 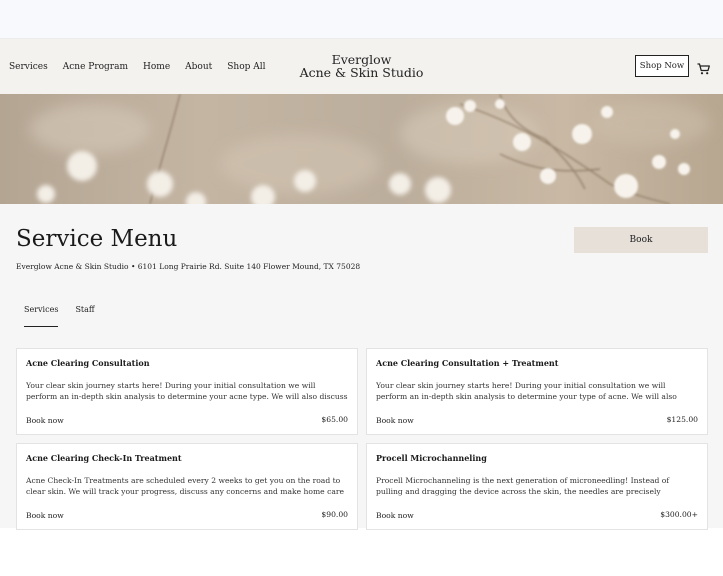 What do you see at coordinates (41, 316) in the screenshot?
I see `tab-services: Services` at bounding box center [41, 316].